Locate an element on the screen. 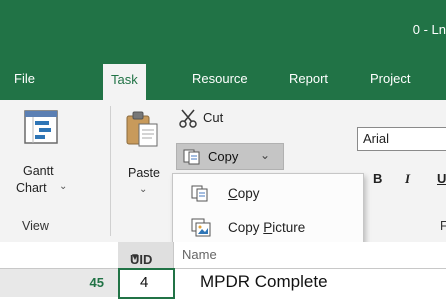  uid-value: 4 is located at coordinates (144, 282).